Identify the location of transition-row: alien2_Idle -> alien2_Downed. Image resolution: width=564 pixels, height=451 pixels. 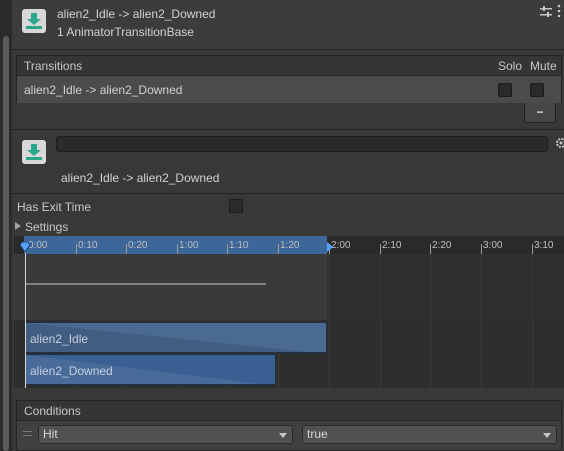
(289, 89).